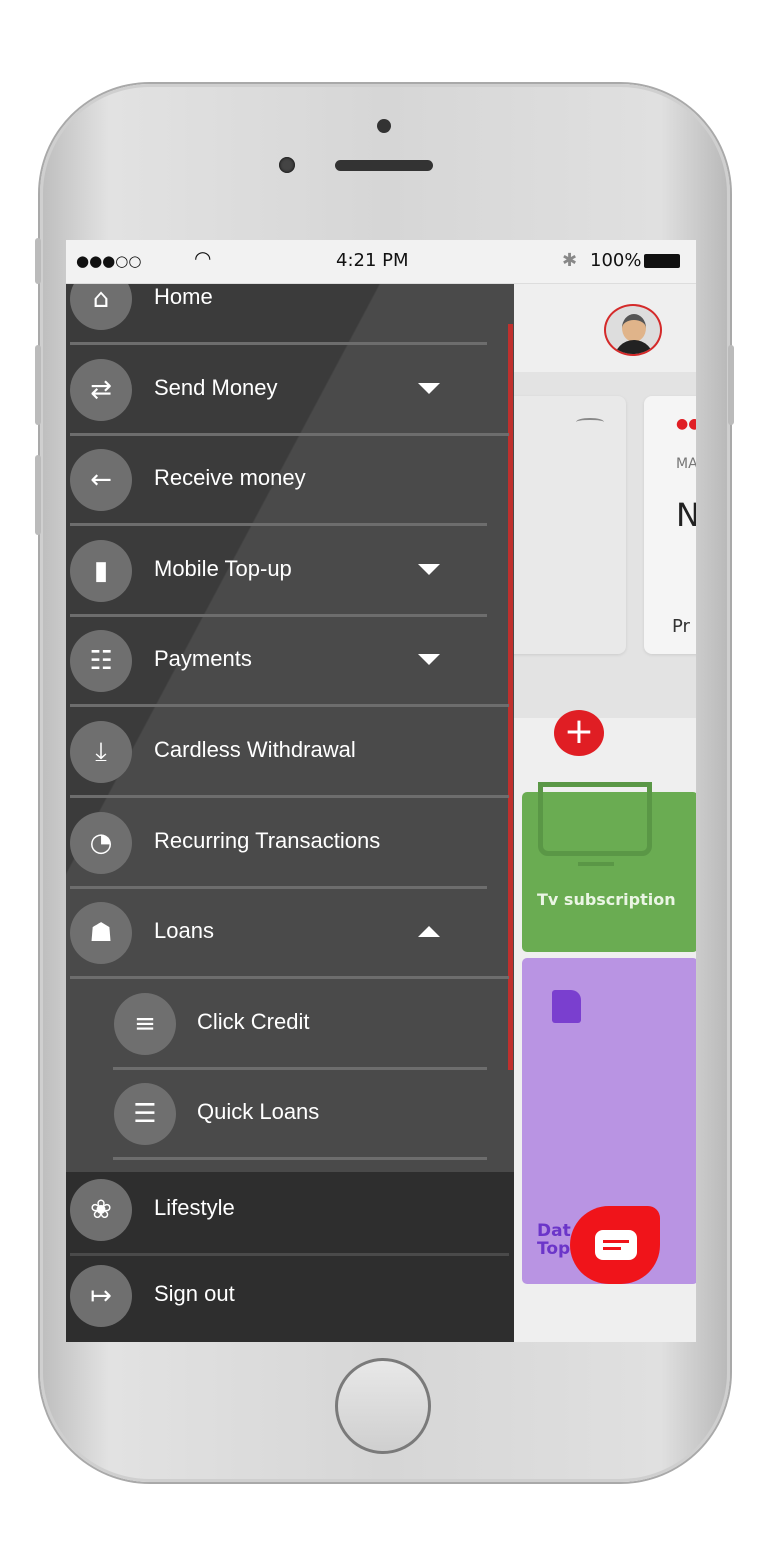 The height and width of the screenshot is (1564, 768). What do you see at coordinates (109, 261) in the screenshot?
I see `signal-indicator: ●●●○○` at bounding box center [109, 261].